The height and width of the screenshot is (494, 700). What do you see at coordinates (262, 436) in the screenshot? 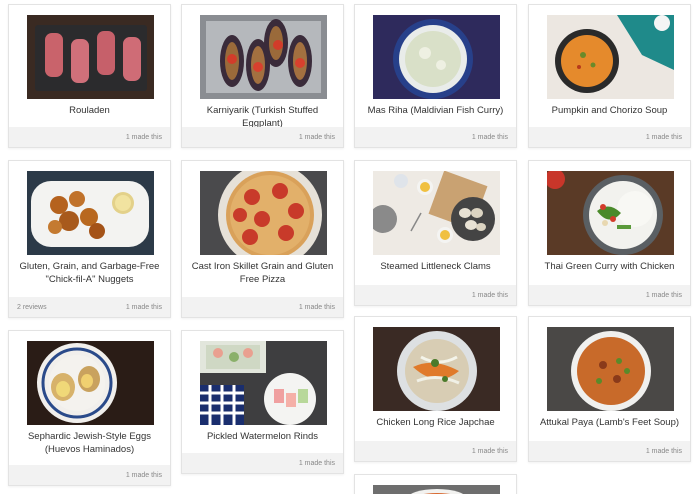
I see `recipe-title: Pickled Watermelon Rinds` at bounding box center [262, 436].